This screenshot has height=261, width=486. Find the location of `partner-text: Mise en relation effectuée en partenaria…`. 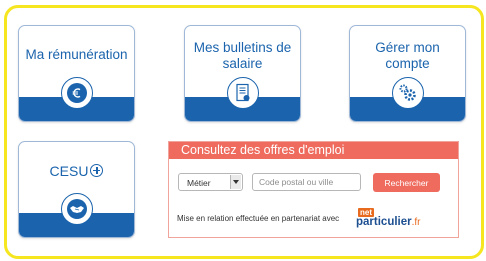

partner-text: Mise en relation effectuée en partenaria… is located at coordinates (258, 218).